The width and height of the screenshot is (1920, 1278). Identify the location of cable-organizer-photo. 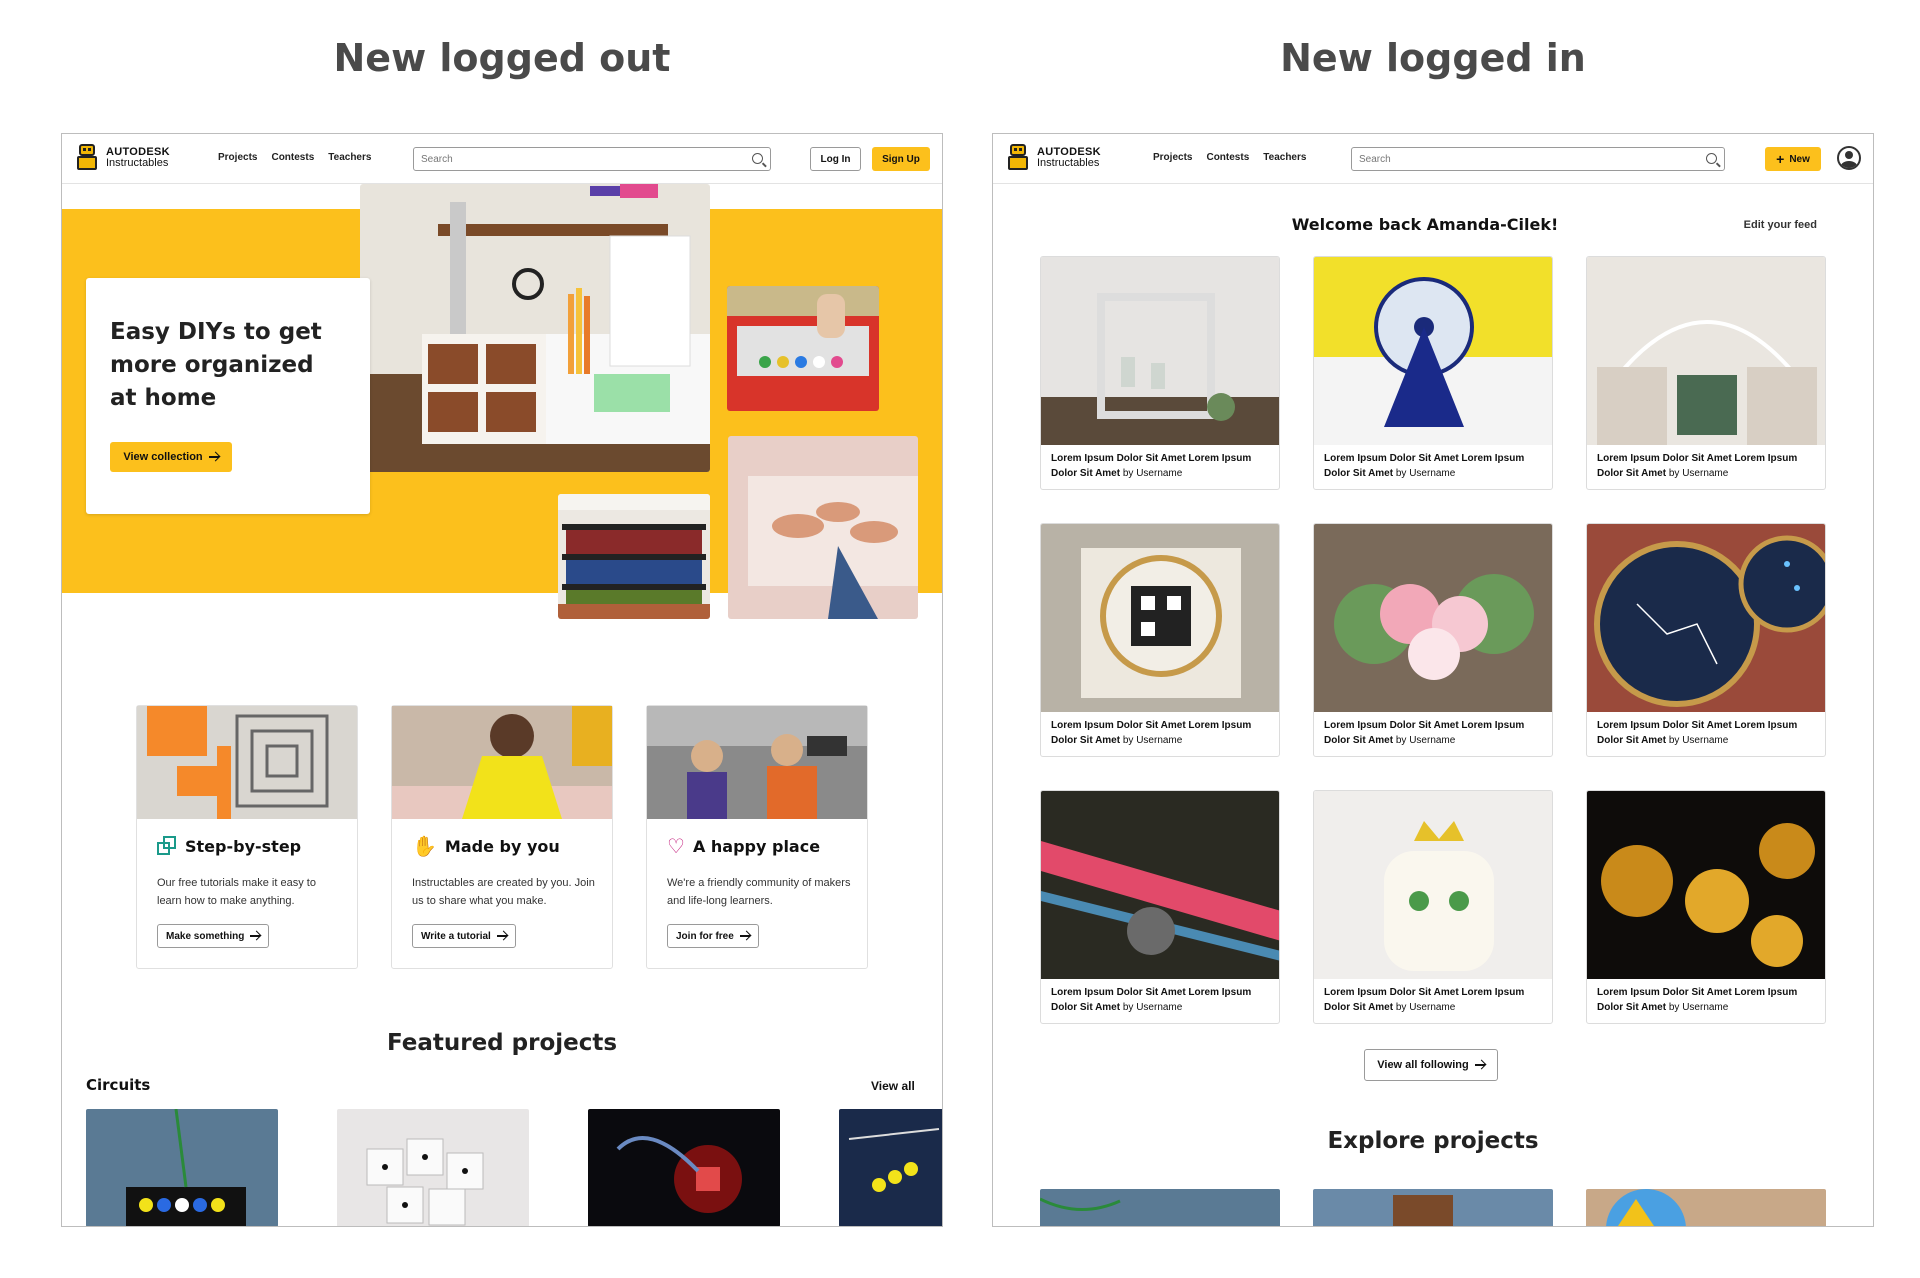
(803, 348).